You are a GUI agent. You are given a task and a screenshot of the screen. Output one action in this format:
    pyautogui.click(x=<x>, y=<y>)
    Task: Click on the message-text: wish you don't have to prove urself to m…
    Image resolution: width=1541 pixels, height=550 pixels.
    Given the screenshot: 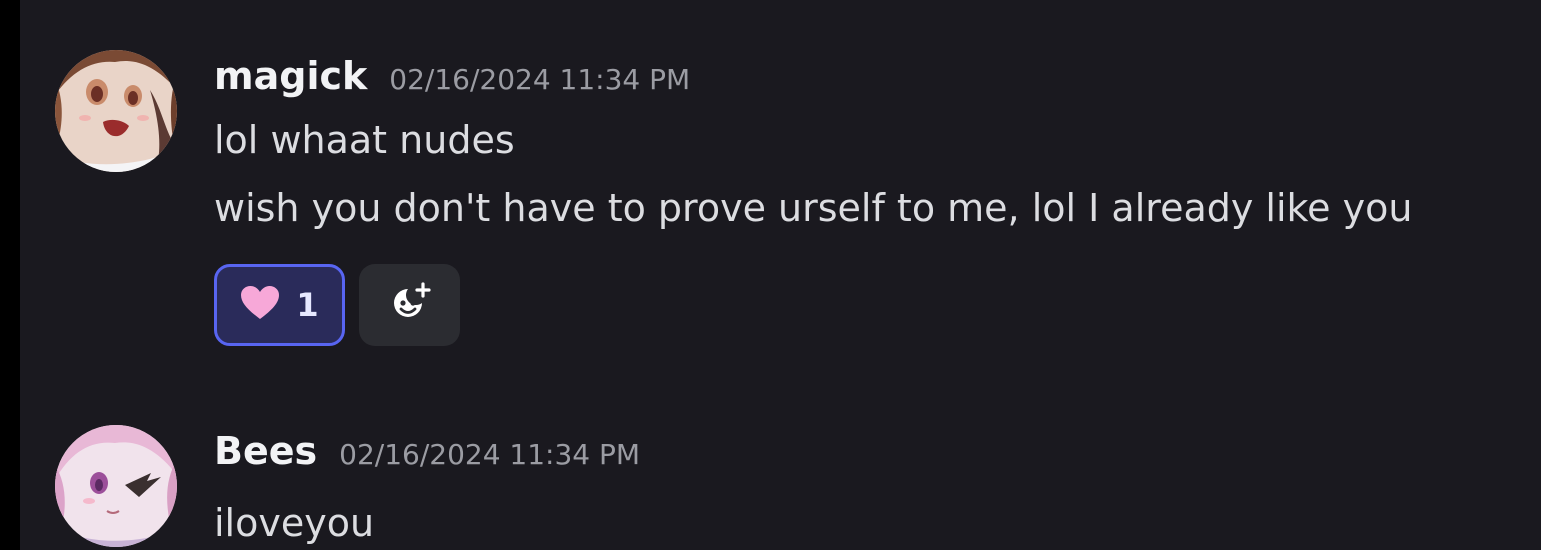 What is the action you would take?
    pyautogui.click(x=813, y=208)
    